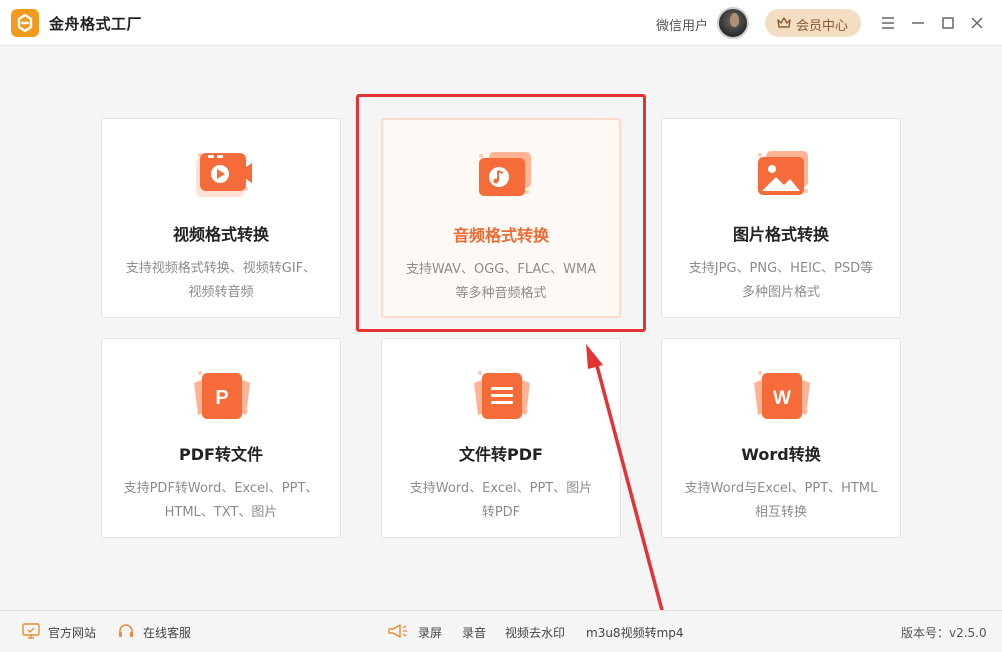 This screenshot has height=652, width=1002. What do you see at coordinates (782, 398) in the screenshot?
I see `svg-text: W` at bounding box center [782, 398].